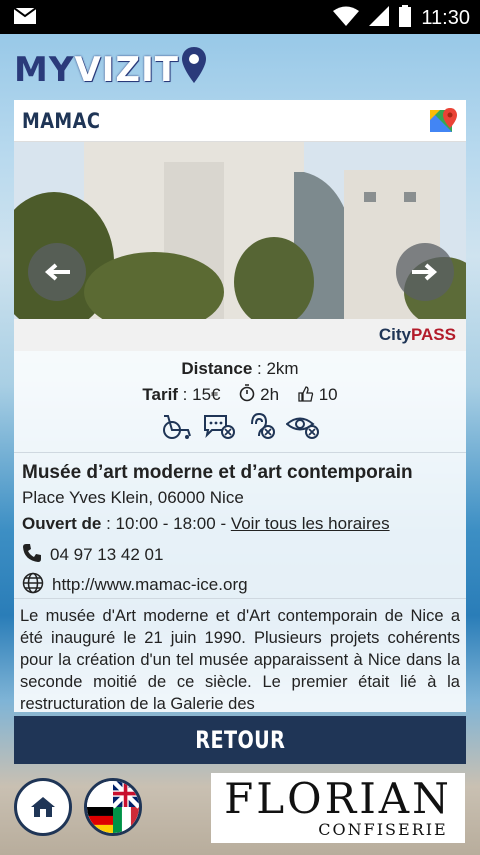 The image size is (480, 855). I want to click on home-button, so click(43, 807).